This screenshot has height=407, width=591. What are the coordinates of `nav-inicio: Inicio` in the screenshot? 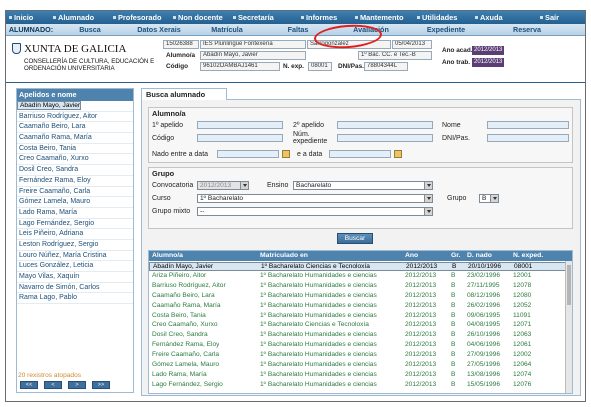 It's located at (28, 17).